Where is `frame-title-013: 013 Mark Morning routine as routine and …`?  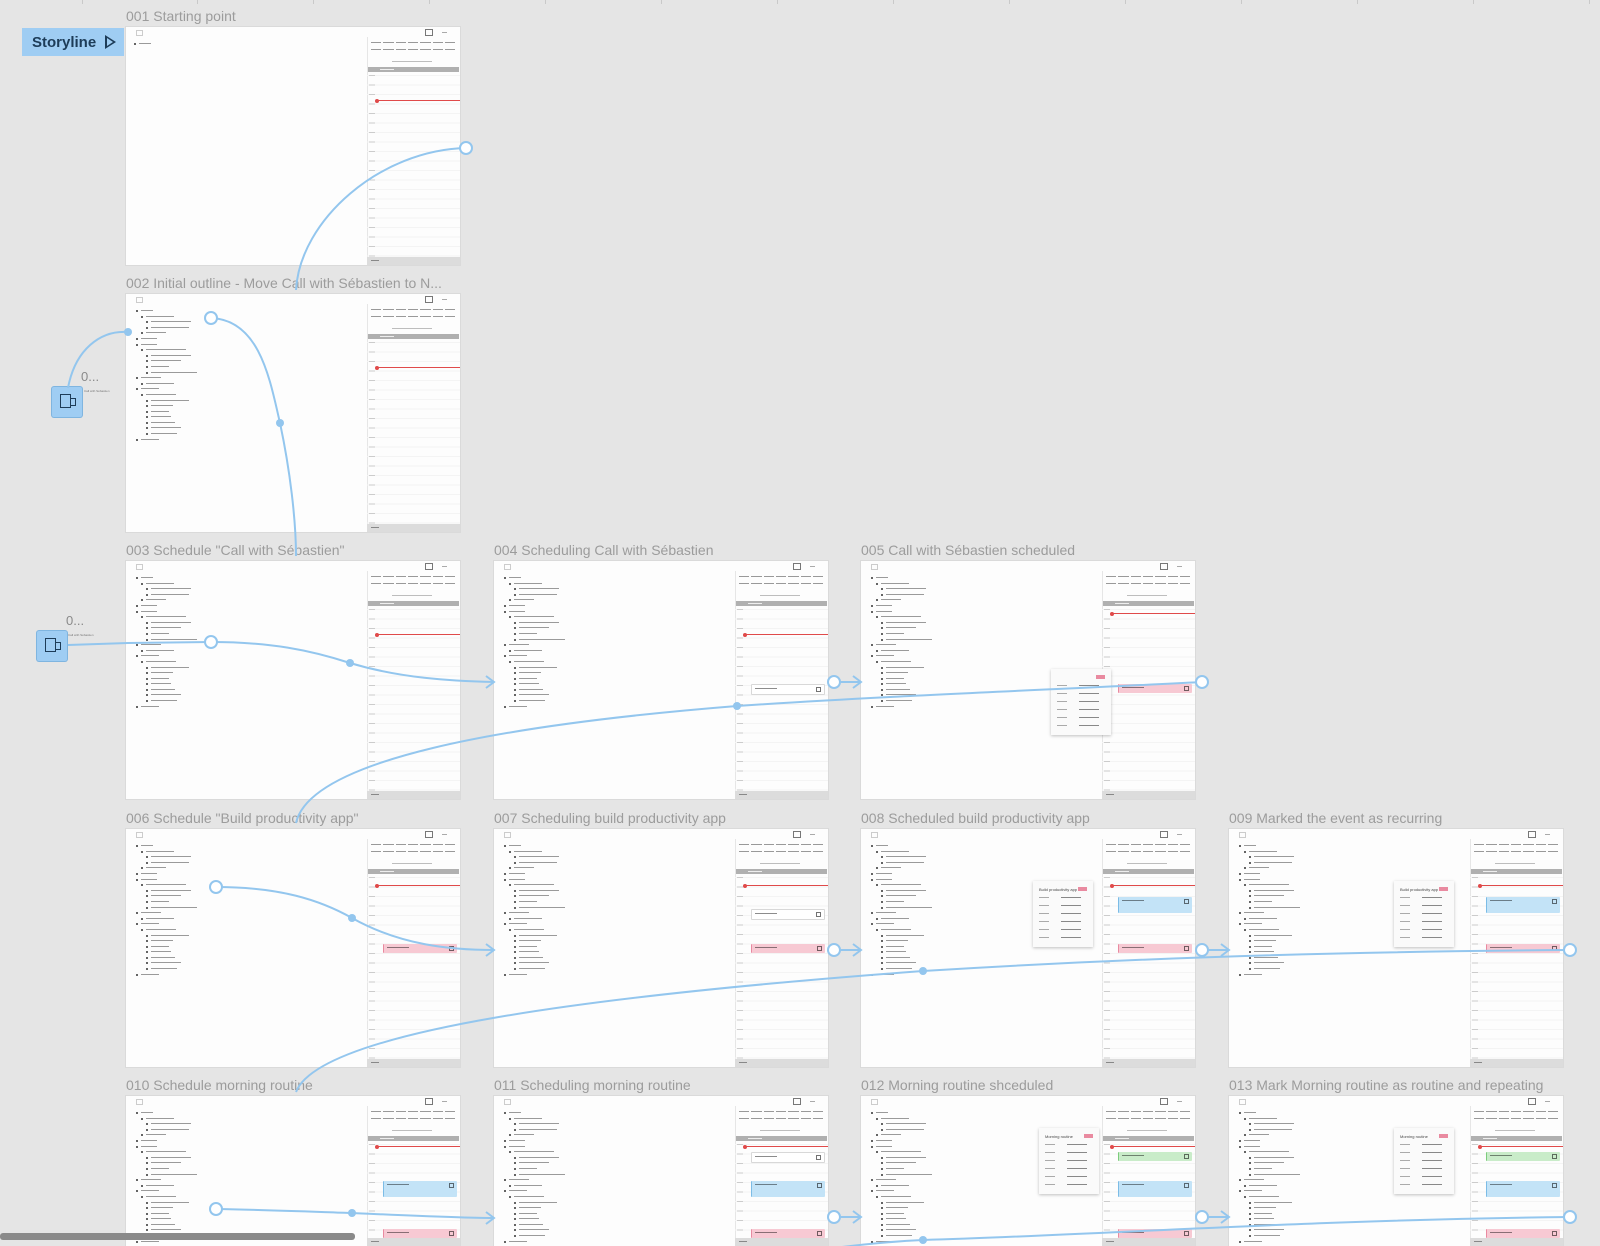 frame-title-013: 013 Mark Morning routine as routine and … is located at coordinates (1404, 1085).